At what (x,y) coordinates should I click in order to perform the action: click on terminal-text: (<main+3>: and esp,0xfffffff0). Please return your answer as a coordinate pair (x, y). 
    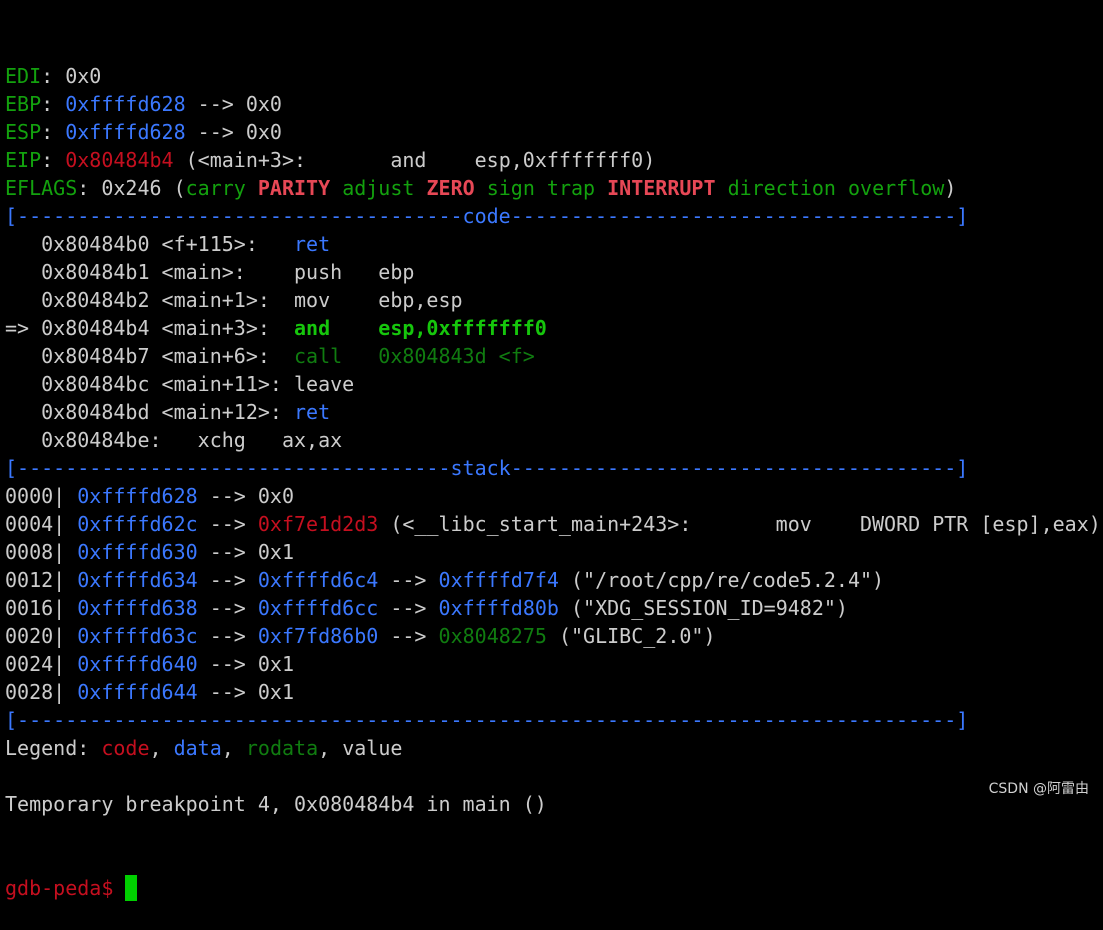
    Looking at the image, I should click on (414, 160).